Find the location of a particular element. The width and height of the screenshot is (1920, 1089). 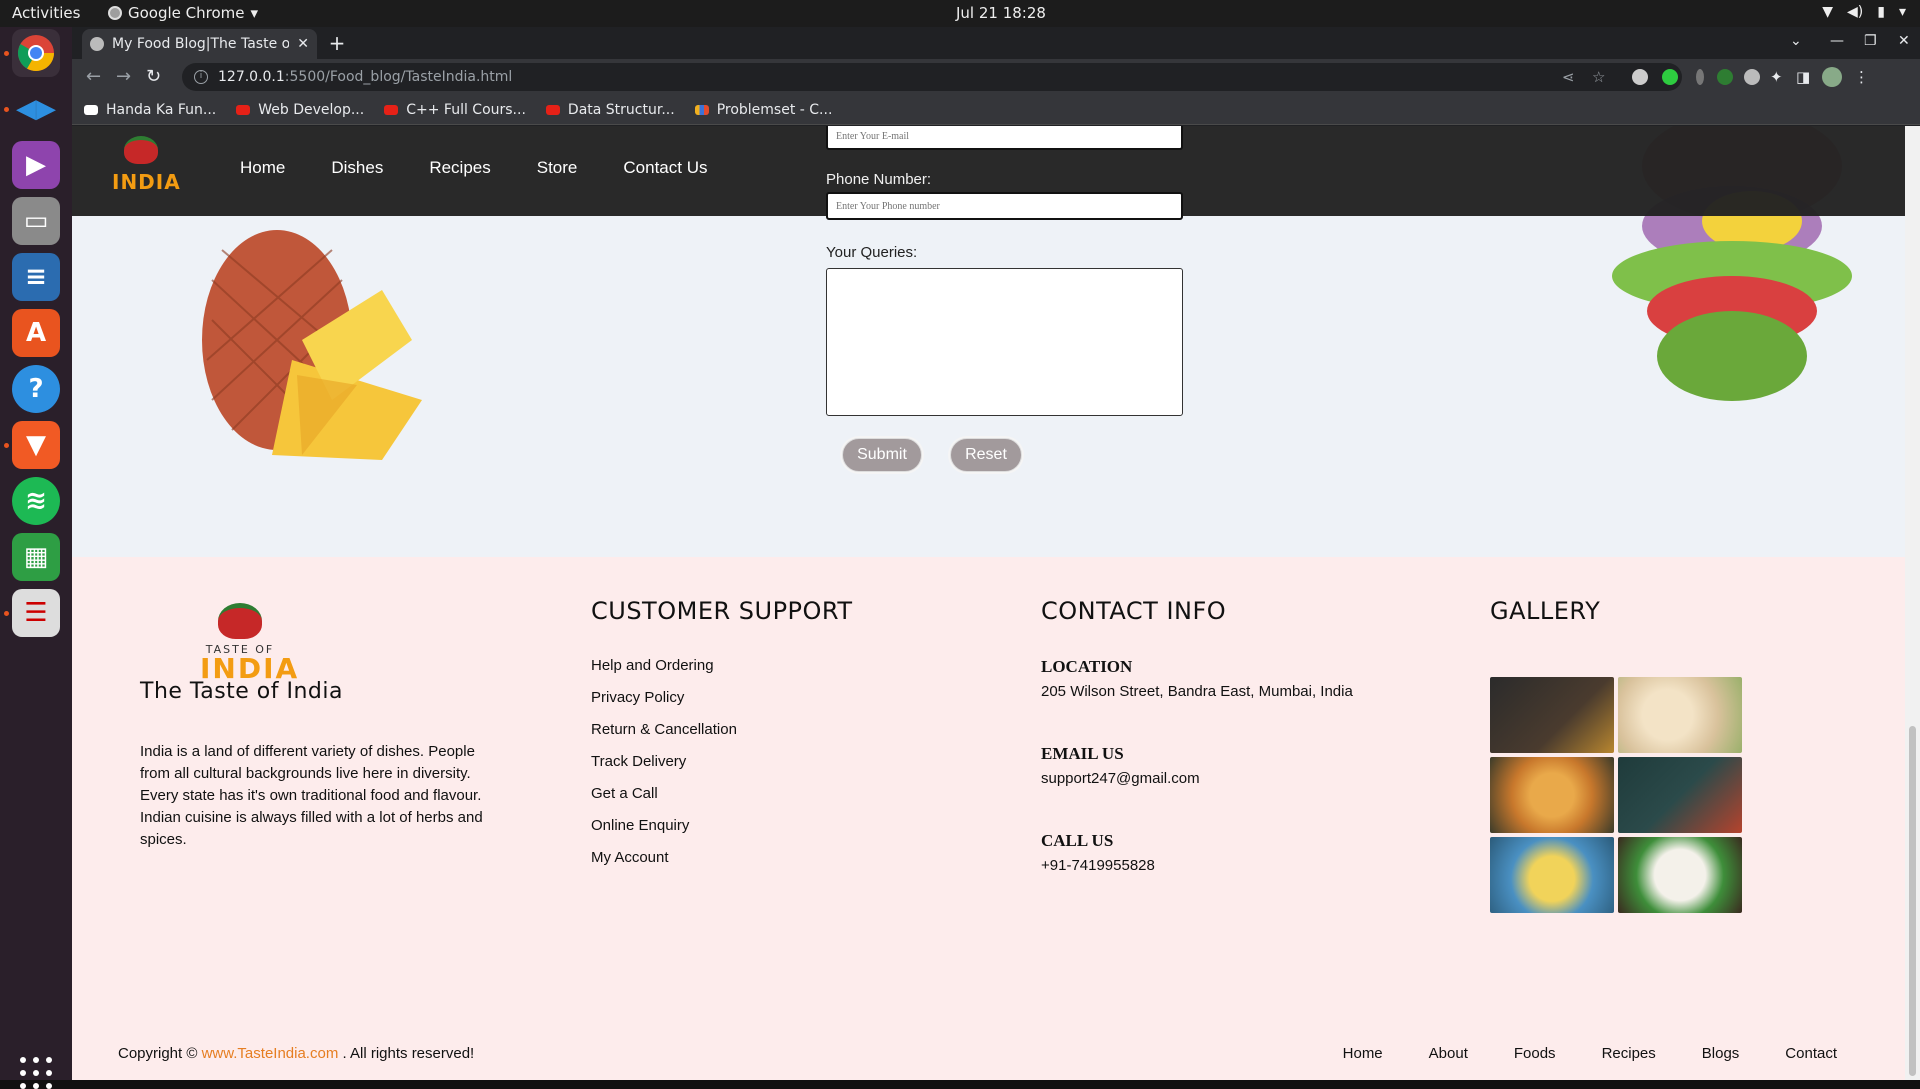

gallery-image-idli is located at coordinates (1680, 875).